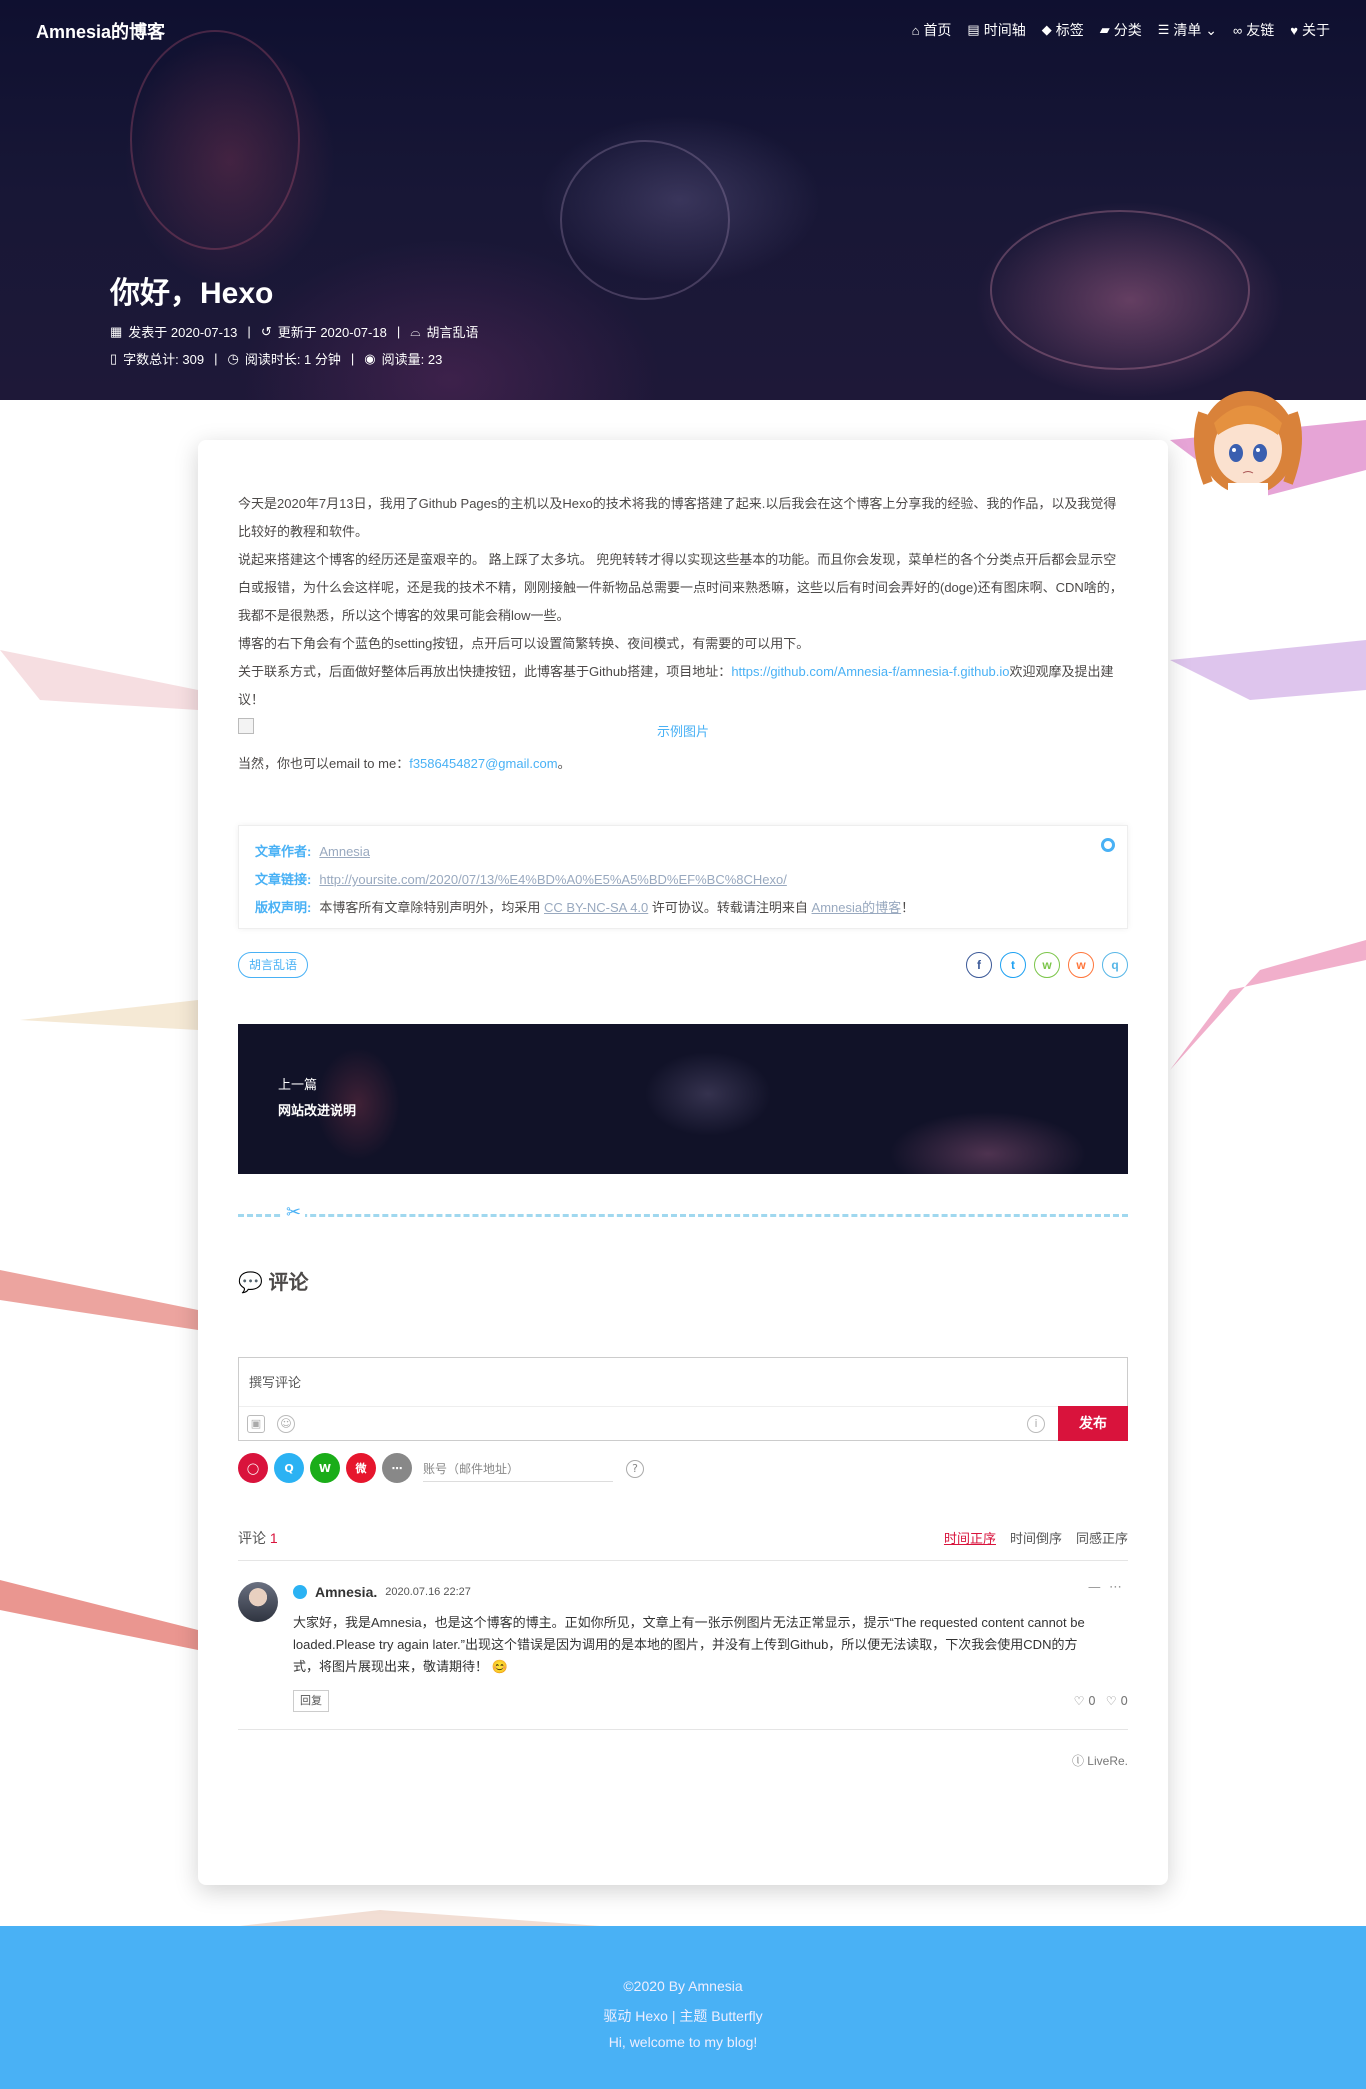 Image resolution: width=1366 pixels, height=2089 pixels. What do you see at coordinates (683, 1423) in the screenshot?
I see `editor-toolbar: ▣ ☺ i` at bounding box center [683, 1423].